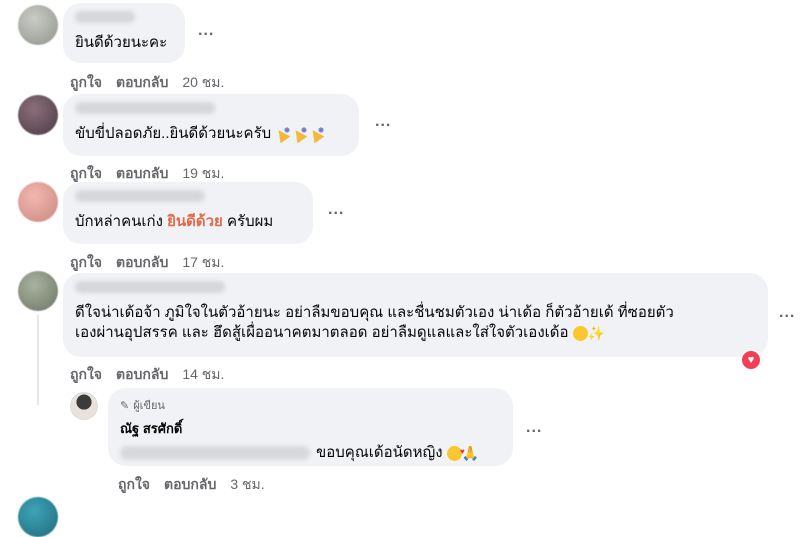 This screenshot has height=537, width=800. I want to click on comment-actions: ถูกใจ ตอบกลับ 20 ชม., so click(154, 83).